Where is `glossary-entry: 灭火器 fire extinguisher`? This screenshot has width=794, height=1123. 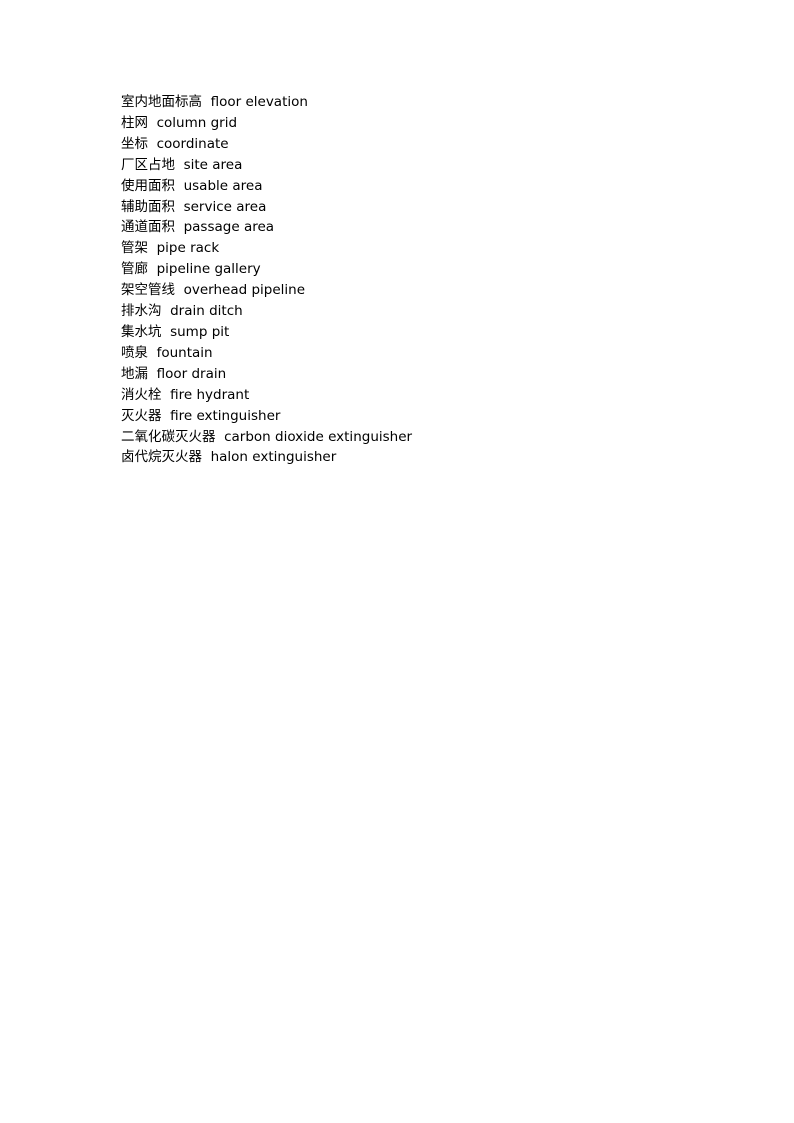 glossary-entry: 灭火器 fire extinguisher is located at coordinates (421, 416).